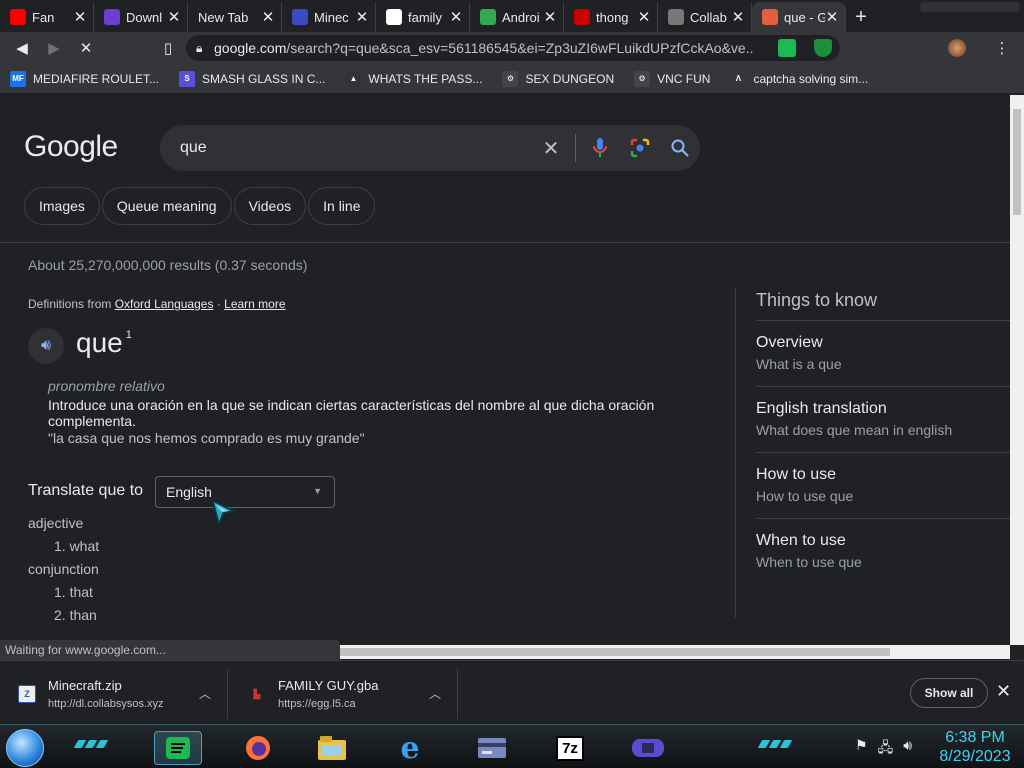 This screenshot has height=768, width=1024. What do you see at coordinates (684, 78) in the screenshot?
I see `bookmark-label: VNC FUN` at bounding box center [684, 78].